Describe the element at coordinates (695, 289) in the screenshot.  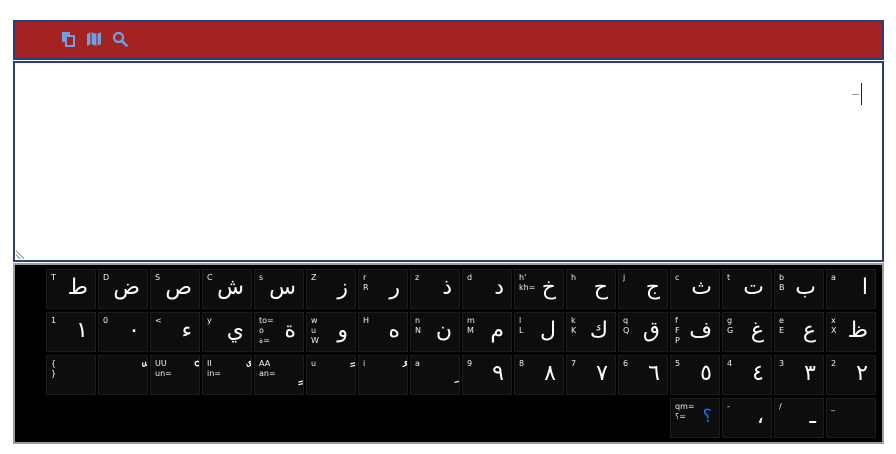
I see `keyboard-key: cث` at that location.